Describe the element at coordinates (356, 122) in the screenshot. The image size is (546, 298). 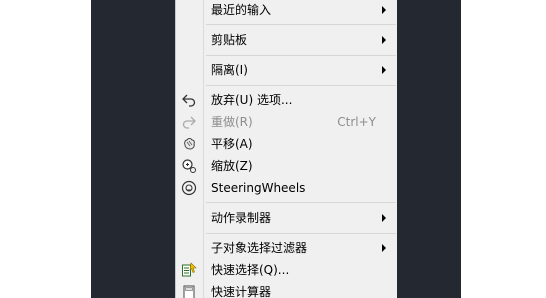
I see `menu-item-shortcut: Ctrl+Y` at that location.